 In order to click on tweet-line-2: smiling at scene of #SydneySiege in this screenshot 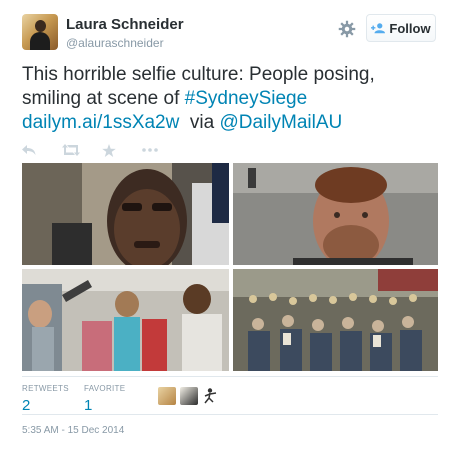, I will do `click(232, 99)`.